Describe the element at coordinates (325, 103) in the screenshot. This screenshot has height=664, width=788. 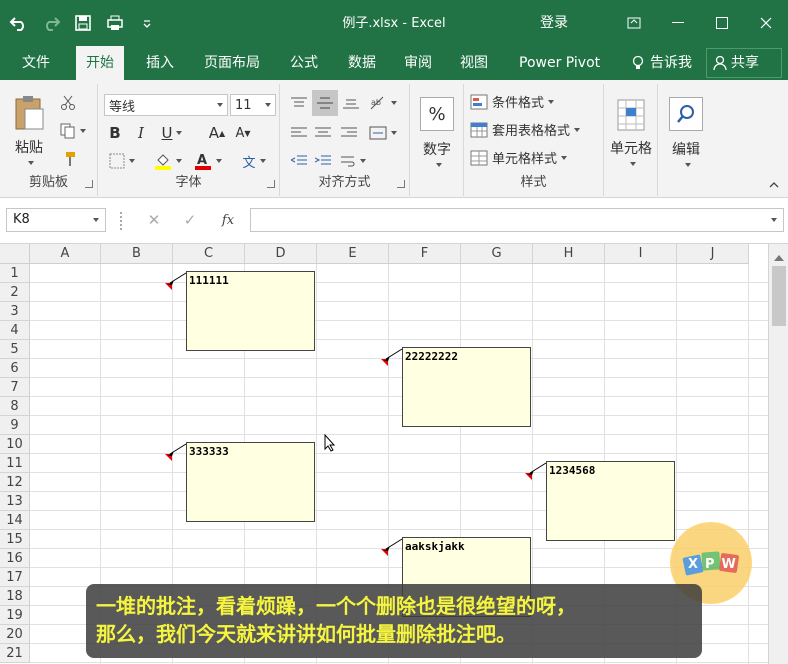
I see `align-middle-icon` at that location.